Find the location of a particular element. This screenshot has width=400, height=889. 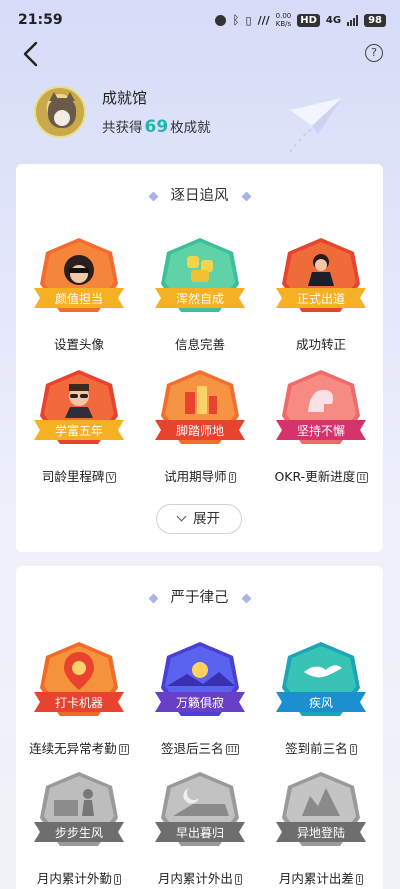

badge-icon: 万籁俱寂 is located at coordinates (200, 679).